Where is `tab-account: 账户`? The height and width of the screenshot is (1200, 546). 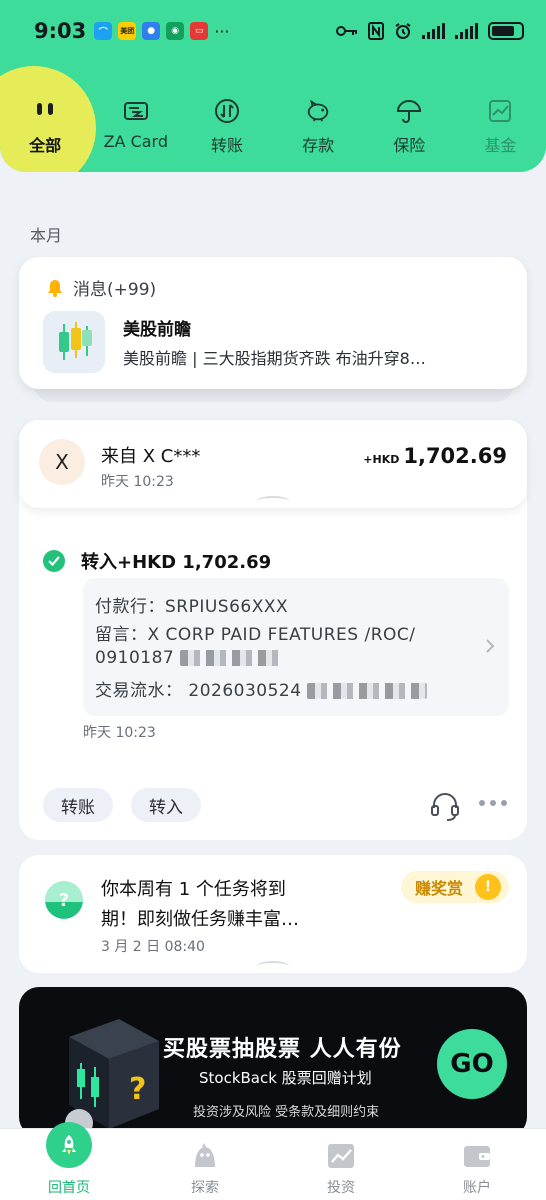
tab-account: 账户 is located at coordinates (477, 1169).